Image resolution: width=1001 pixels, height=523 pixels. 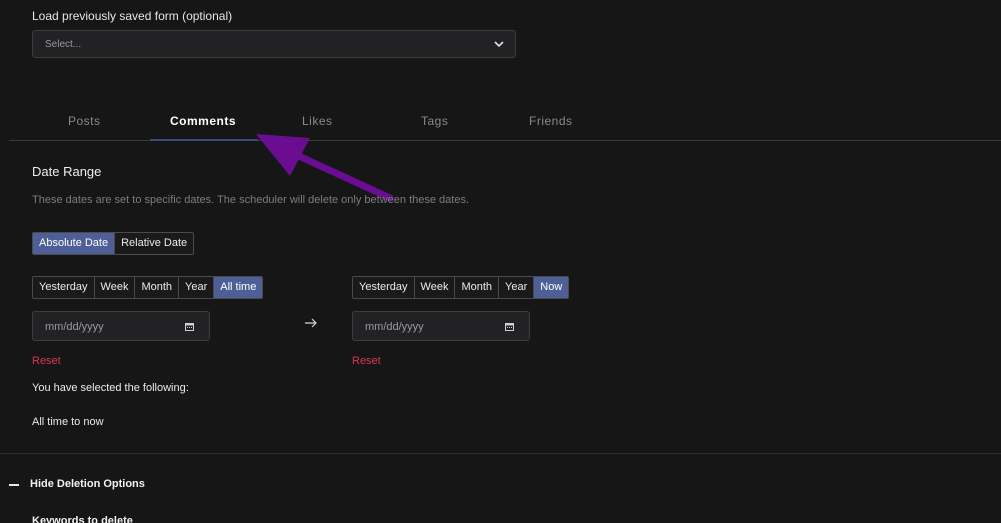 What do you see at coordinates (84, 121) in the screenshot?
I see `tab-posts: Posts` at bounding box center [84, 121].